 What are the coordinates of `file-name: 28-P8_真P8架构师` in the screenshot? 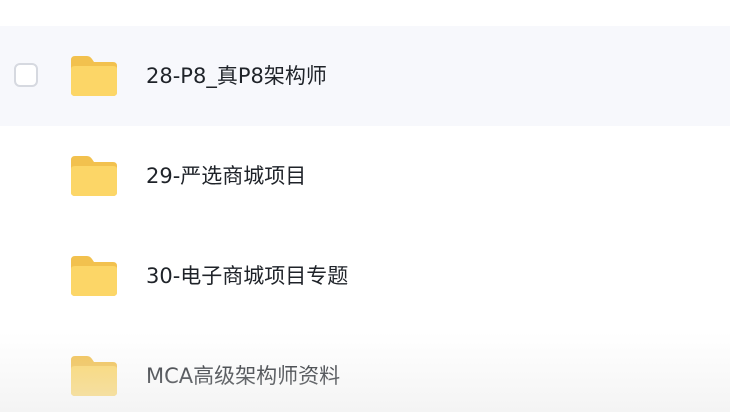 It's located at (236, 76).